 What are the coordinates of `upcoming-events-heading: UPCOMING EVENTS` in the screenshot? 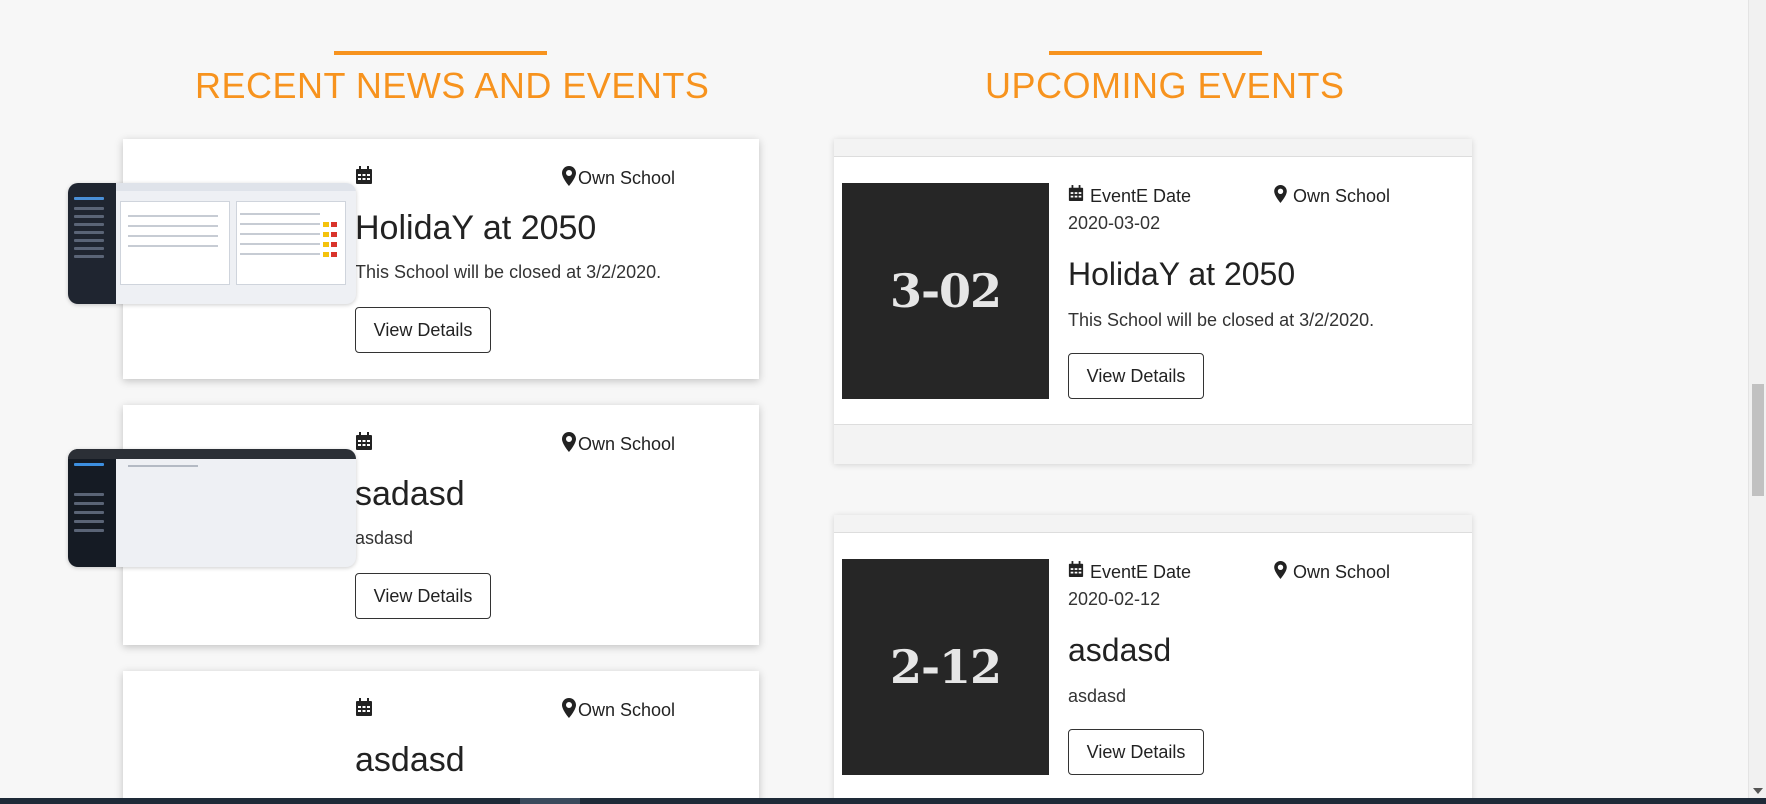 It's located at (1165, 79).